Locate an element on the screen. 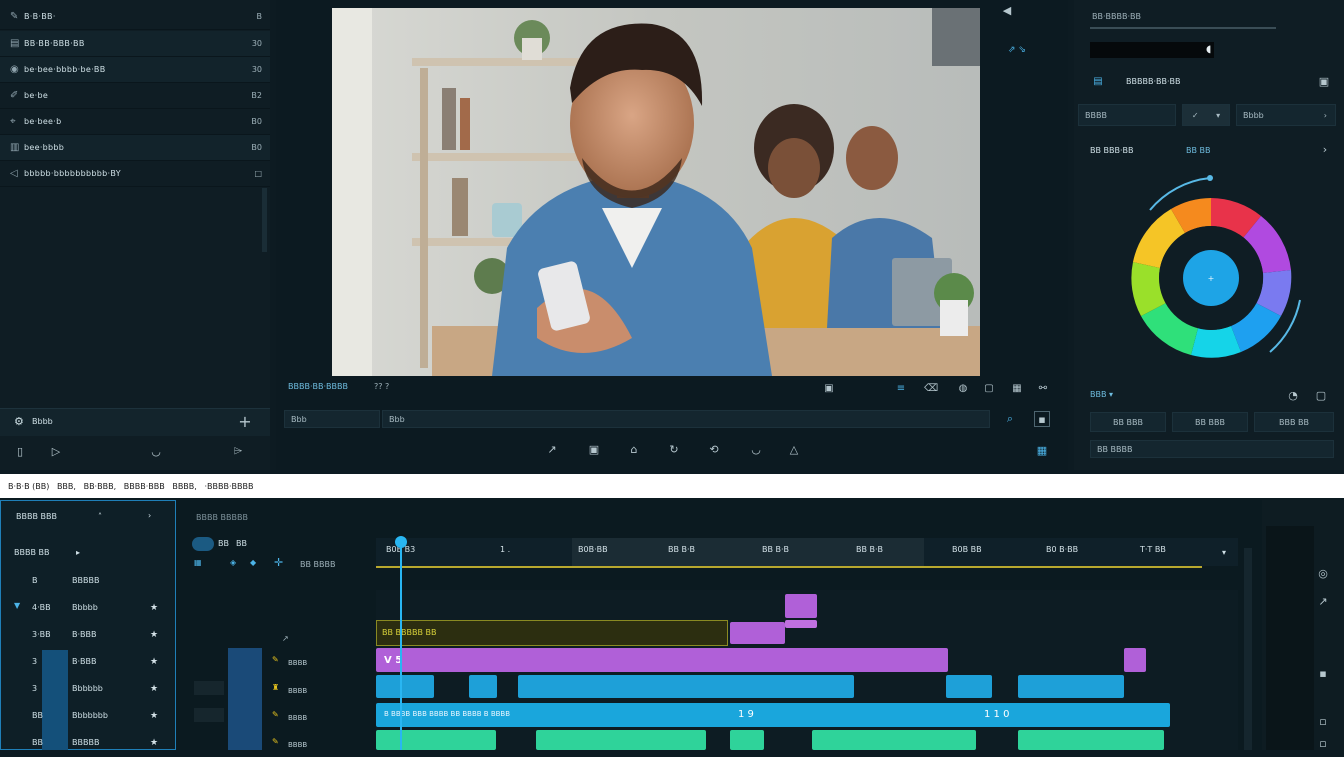 This screenshot has height=757, width=1344. tree-row: 3 B·BBB ★ is located at coordinates (87, 662).